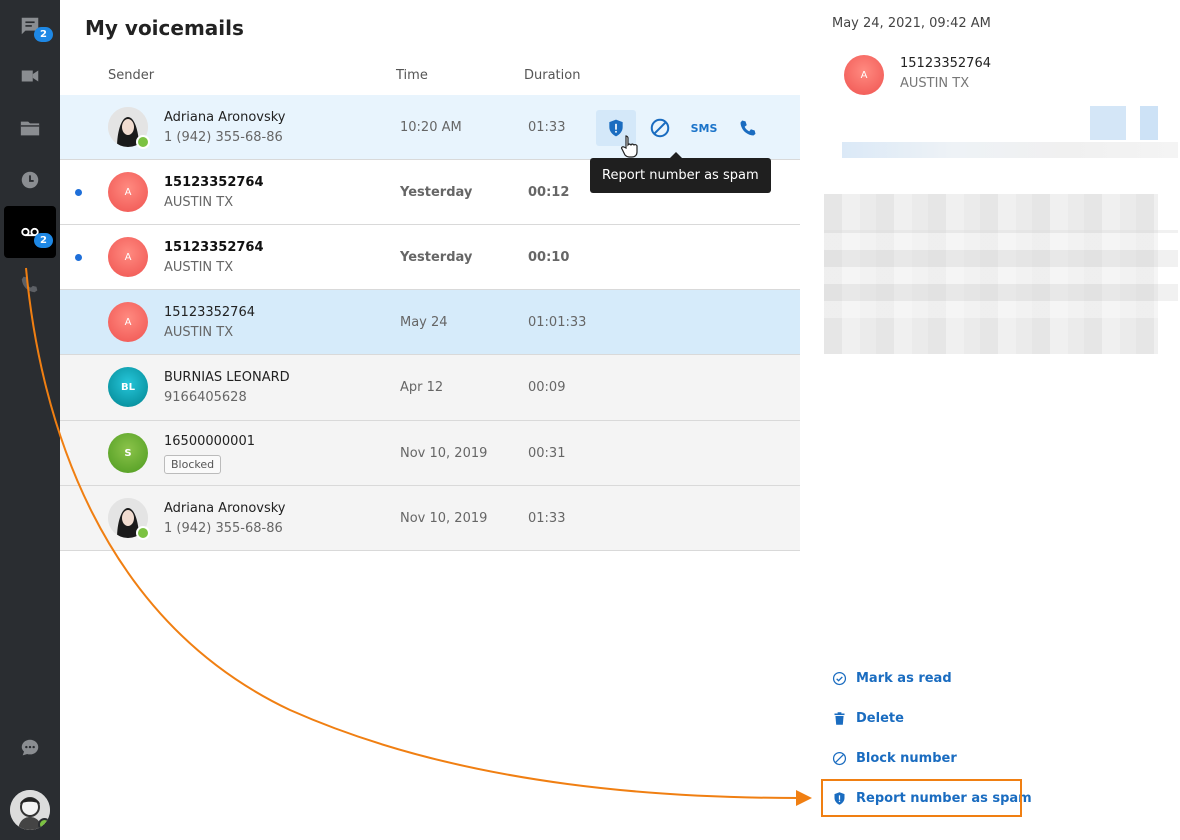 The height and width of the screenshot is (840, 1180). I want to click on check-circle-icon, so click(839, 678).